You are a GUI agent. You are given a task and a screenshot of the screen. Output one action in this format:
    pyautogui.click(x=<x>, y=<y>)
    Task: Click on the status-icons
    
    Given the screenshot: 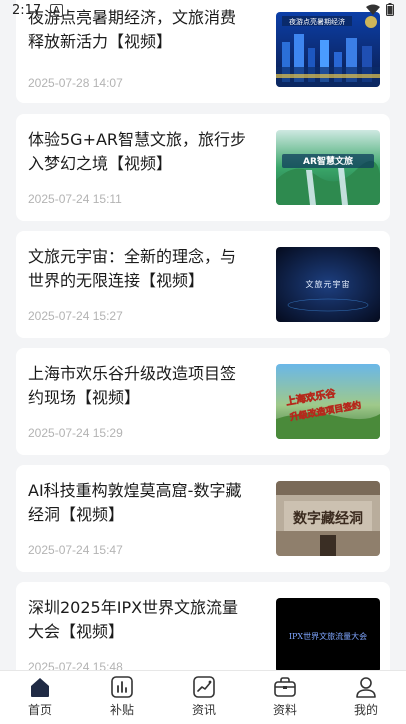 What is the action you would take?
    pyautogui.click(x=380, y=9)
    